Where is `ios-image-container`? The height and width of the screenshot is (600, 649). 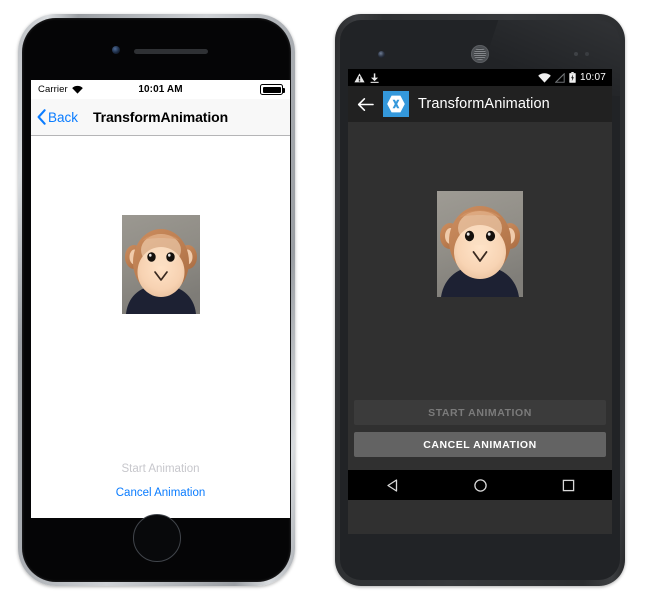
ios-image-container is located at coordinates (160, 264).